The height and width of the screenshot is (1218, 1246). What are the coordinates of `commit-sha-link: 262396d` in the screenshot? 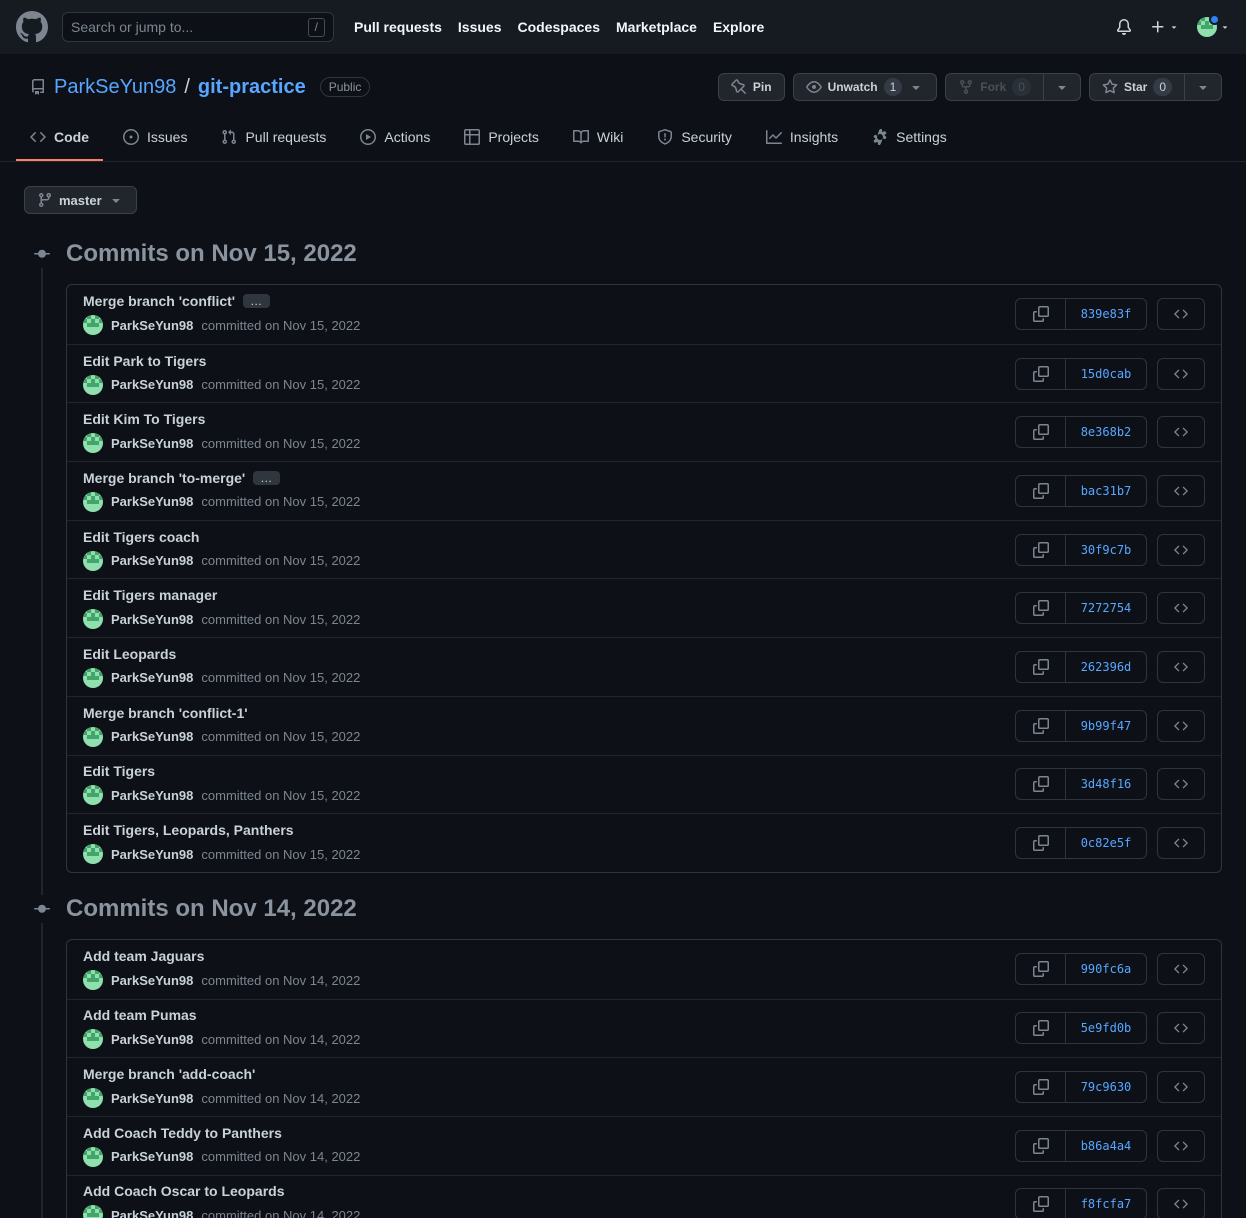 It's located at (1106, 667).